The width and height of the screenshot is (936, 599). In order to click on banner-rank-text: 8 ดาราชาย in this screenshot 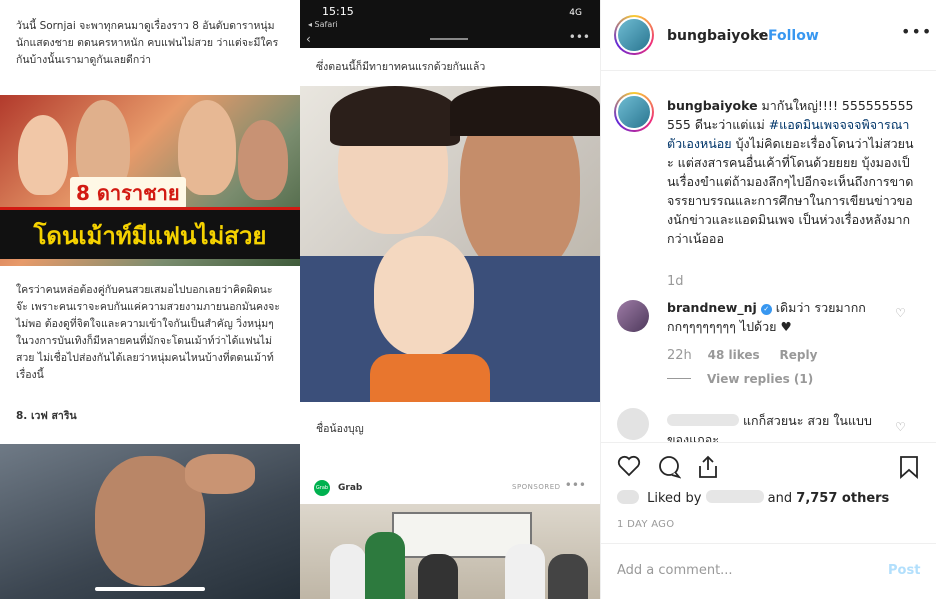, I will do `click(128, 193)`.